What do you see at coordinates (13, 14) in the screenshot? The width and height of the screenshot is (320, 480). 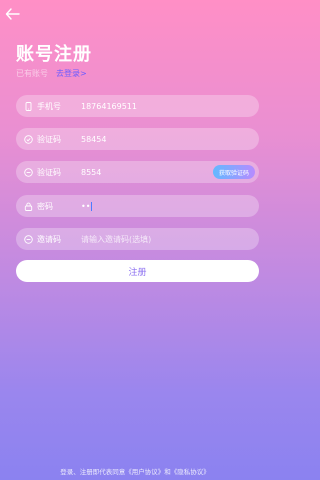 I see `back-arrow-icon` at bounding box center [13, 14].